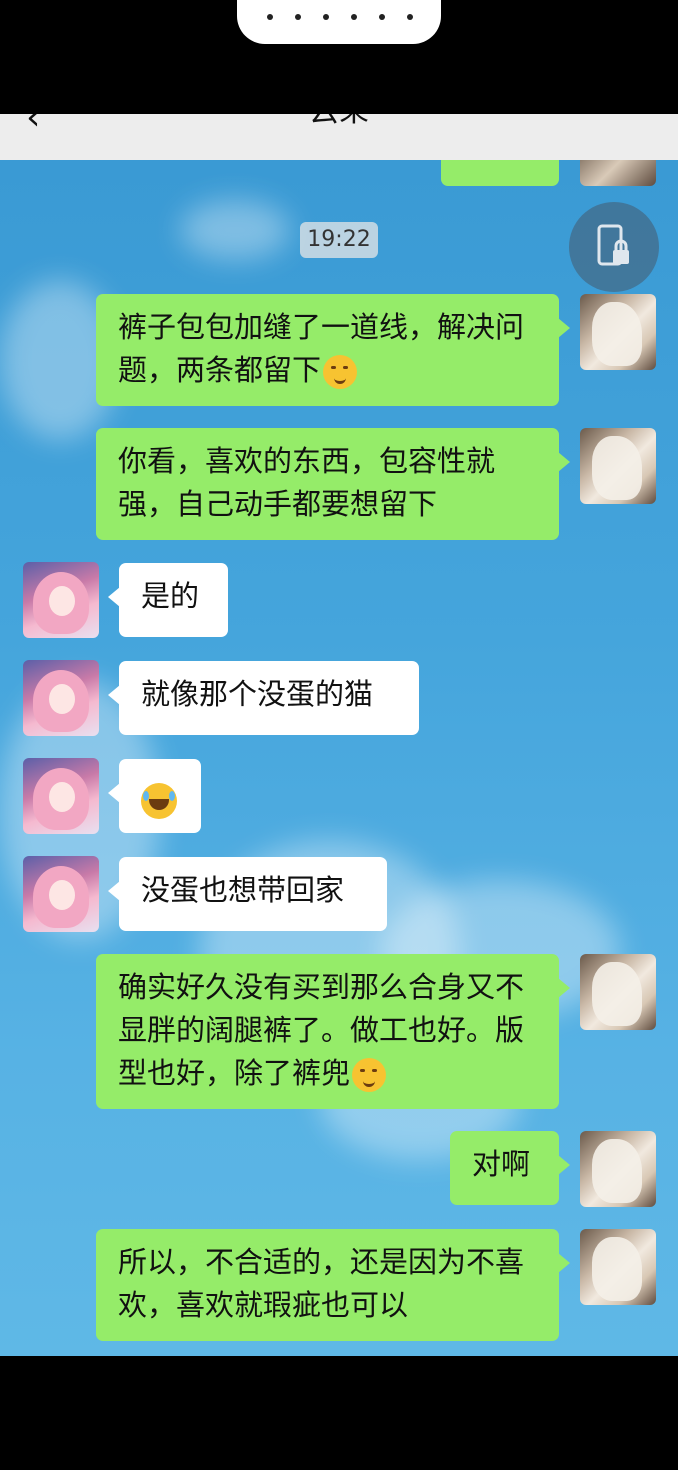 This screenshot has height=1470, width=678. I want to click on message-bubble: 就像那个没蛋的猫, so click(263, 698).